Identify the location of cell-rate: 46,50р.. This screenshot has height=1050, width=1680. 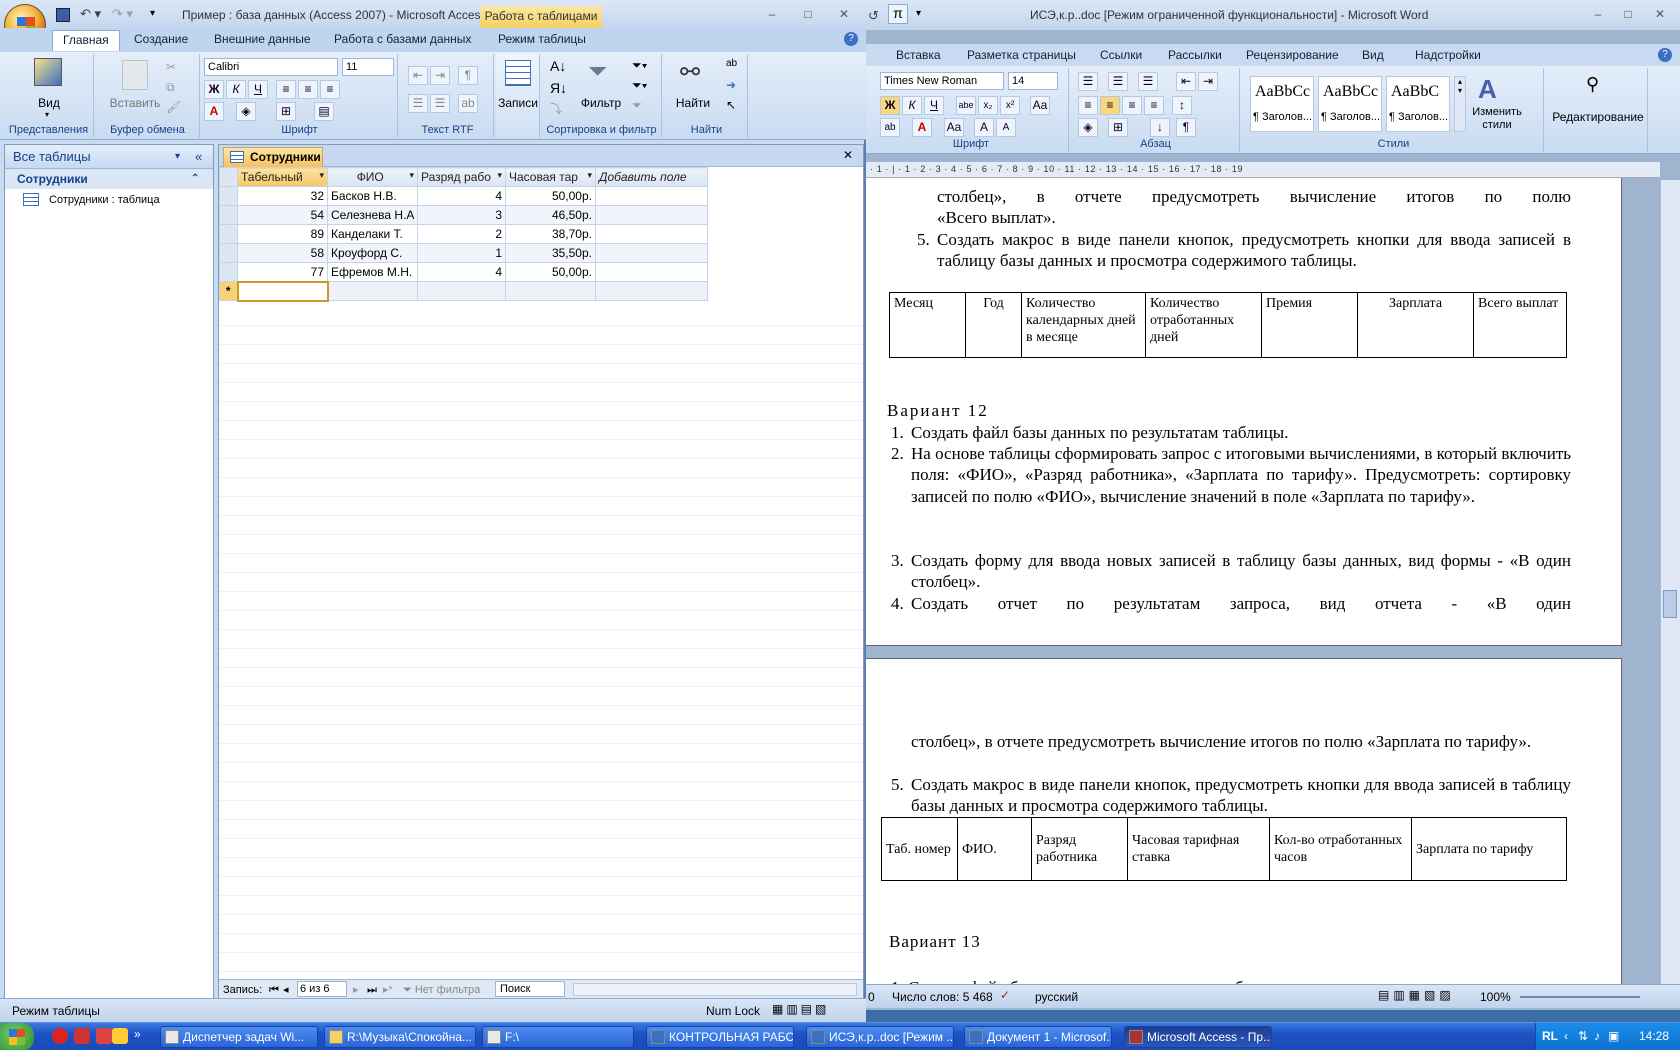
(550, 215).